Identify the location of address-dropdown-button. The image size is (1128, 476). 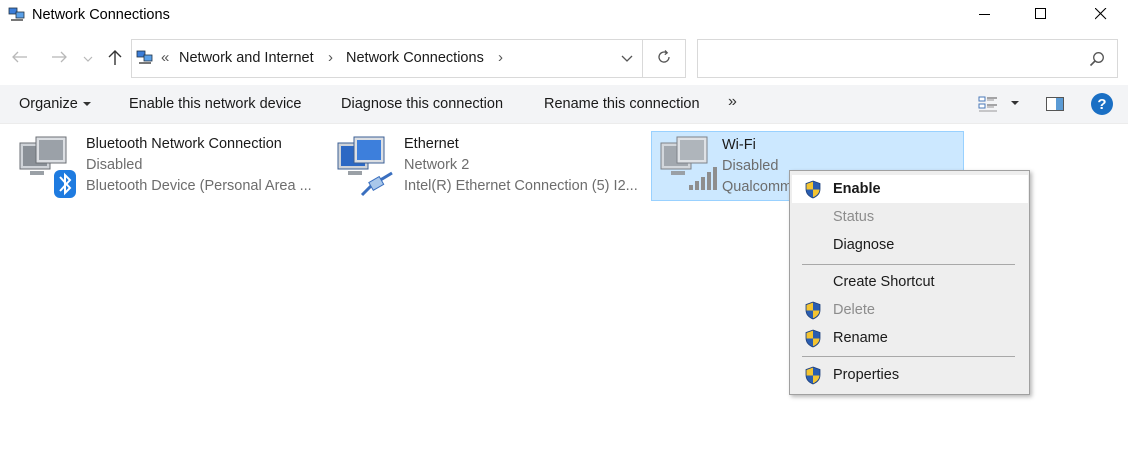
(626, 58).